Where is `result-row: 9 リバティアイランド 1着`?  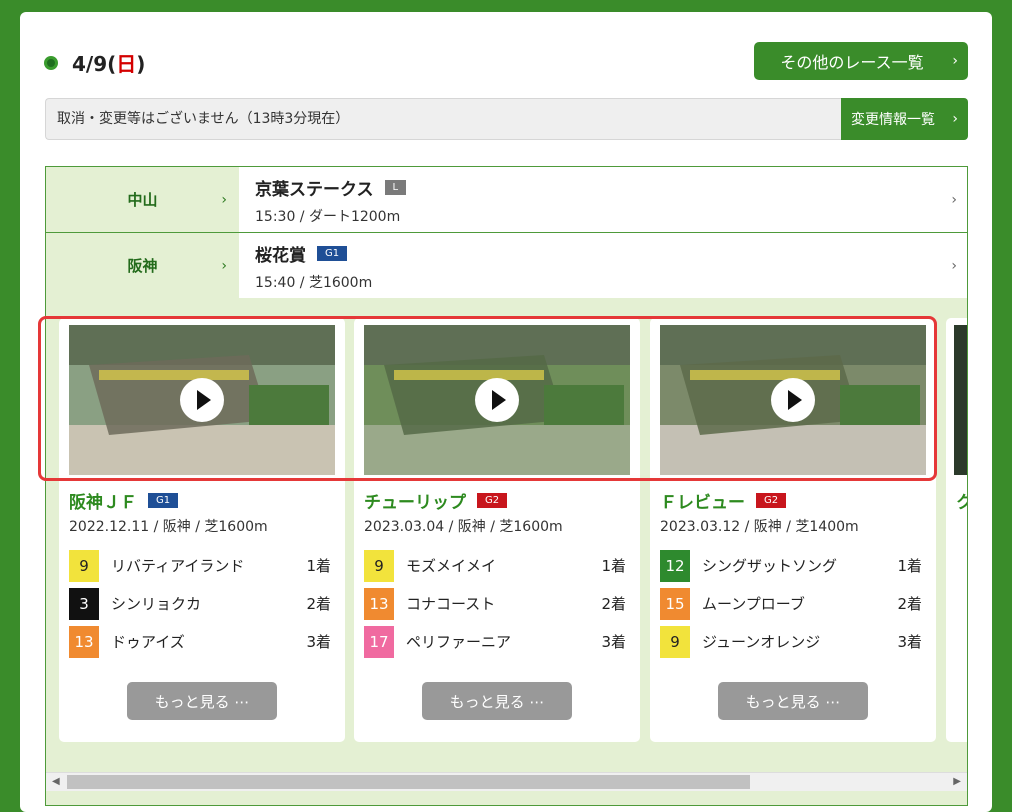 result-row: 9 リバティアイランド 1着 is located at coordinates (200, 566).